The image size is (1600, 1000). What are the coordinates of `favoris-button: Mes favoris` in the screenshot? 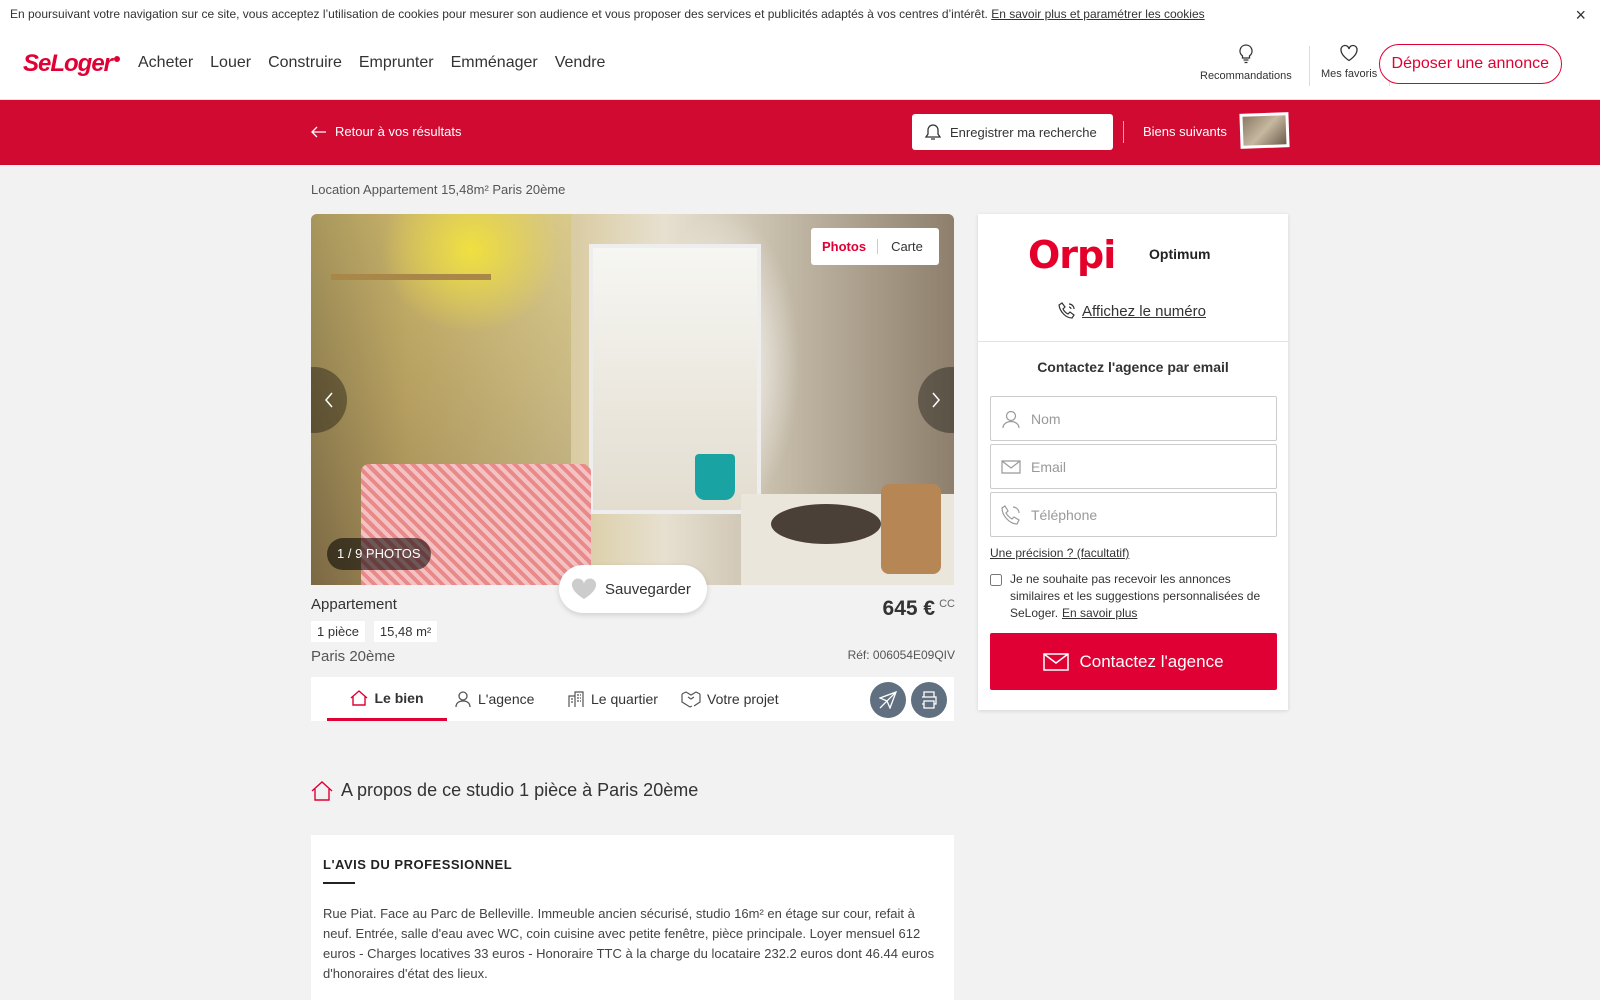 It's located at (1349, 62).